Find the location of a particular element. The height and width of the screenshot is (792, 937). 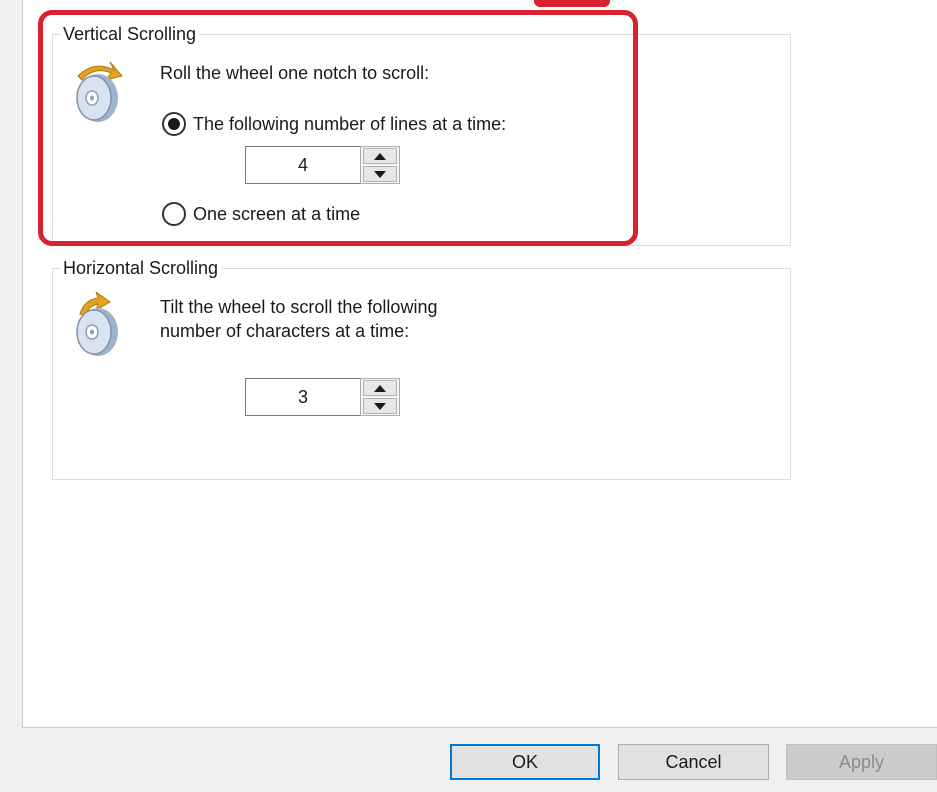

horizontal-instruction-line2: number of characters at a time: is located at coordinates (285, 331).